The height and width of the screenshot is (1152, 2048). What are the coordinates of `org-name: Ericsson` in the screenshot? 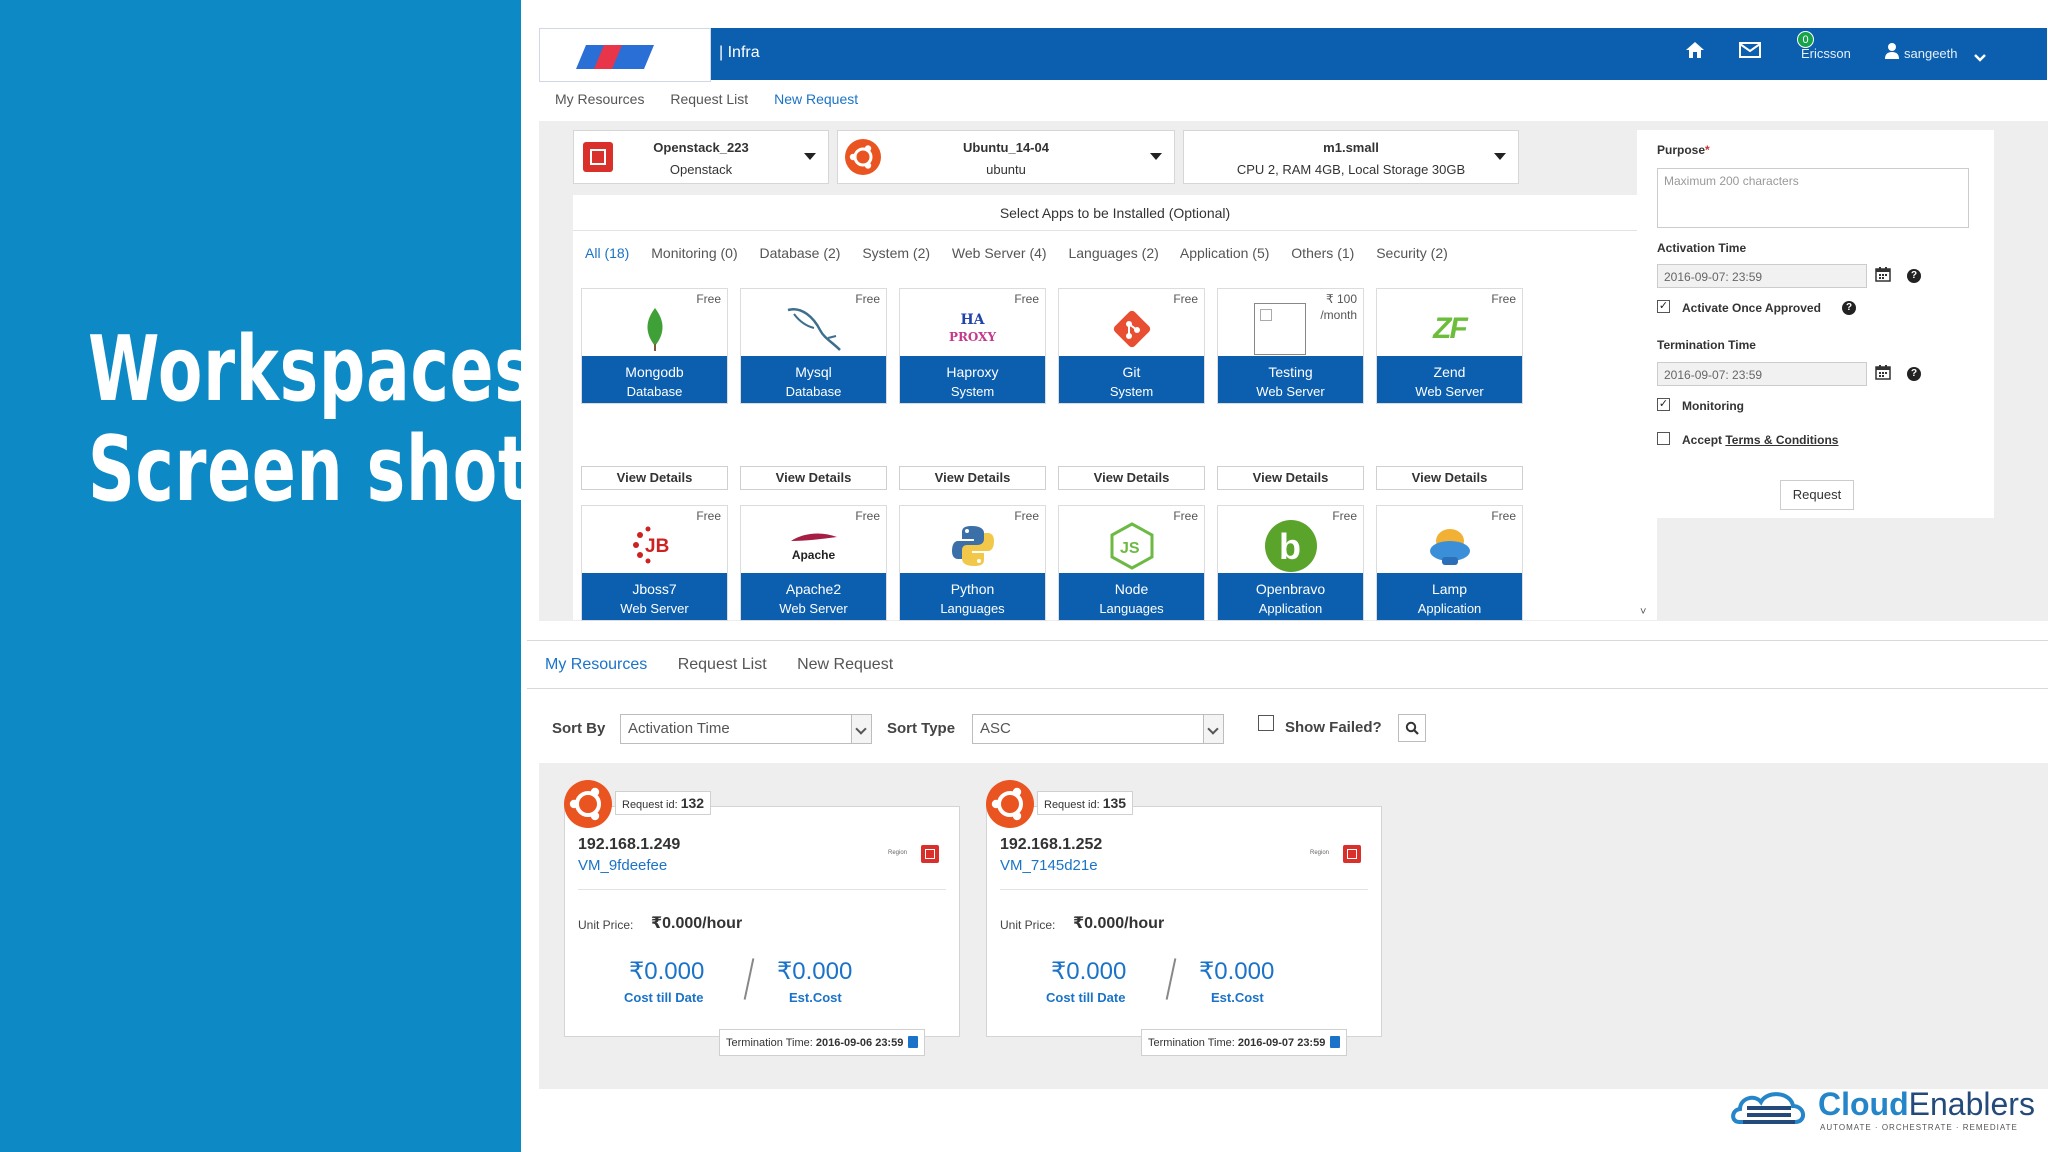 It's located at (1826, 53).